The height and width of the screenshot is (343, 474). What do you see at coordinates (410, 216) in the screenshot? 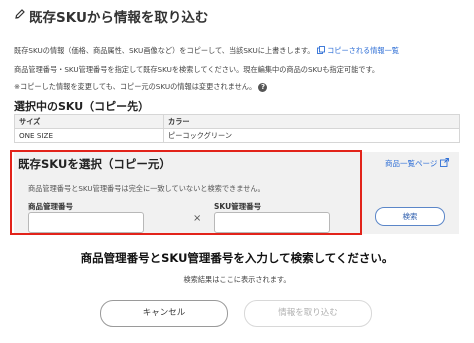
I see `search-button: 検索` at bounding box center [410, 216].